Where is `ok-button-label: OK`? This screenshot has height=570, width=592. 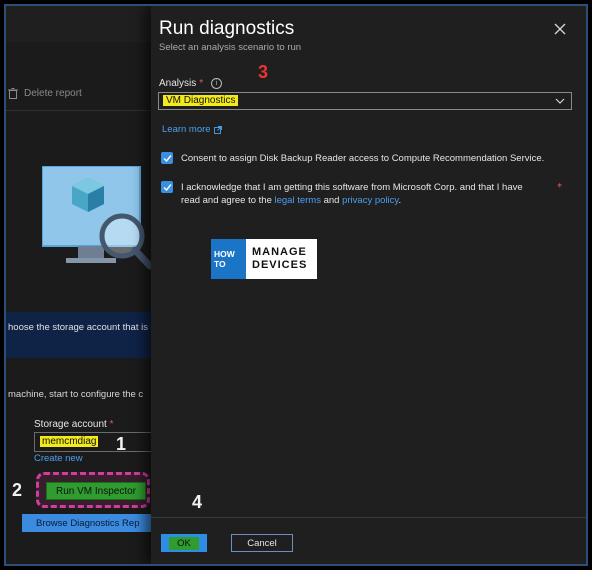
ok-button-label: OK is located at coordinates (184, 543).